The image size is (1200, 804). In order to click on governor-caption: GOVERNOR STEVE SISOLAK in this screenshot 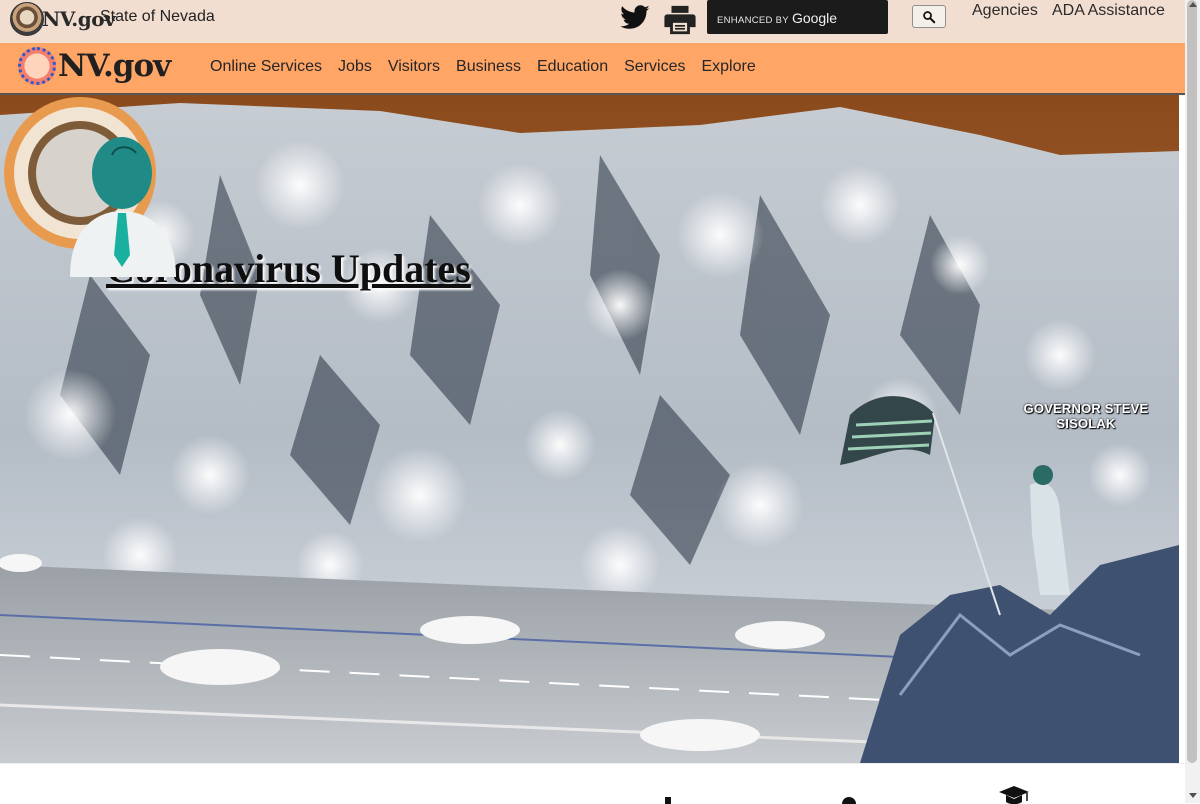, I will do `click(1086, 416)`.